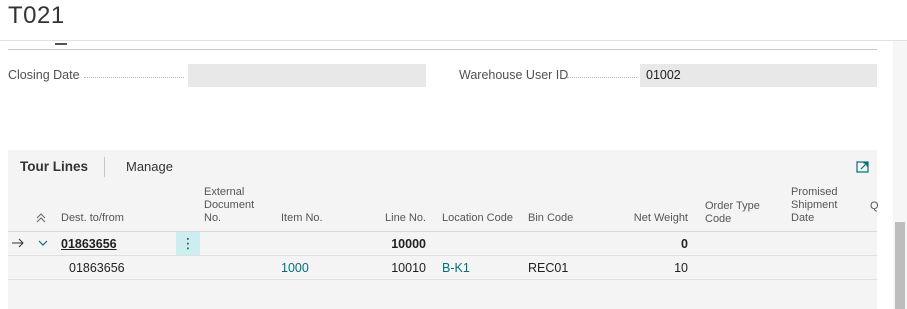 This screenshot has height=309, width=907. I want to click on col-dest: Dest. to/from, so click(92, 218).